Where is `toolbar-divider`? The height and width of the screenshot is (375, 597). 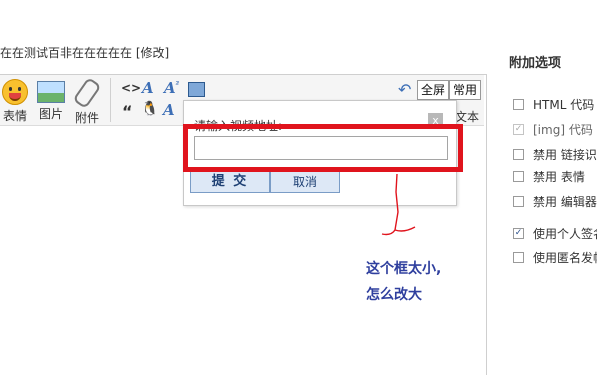
toolbar-divider is located at coordinates (110, 100).